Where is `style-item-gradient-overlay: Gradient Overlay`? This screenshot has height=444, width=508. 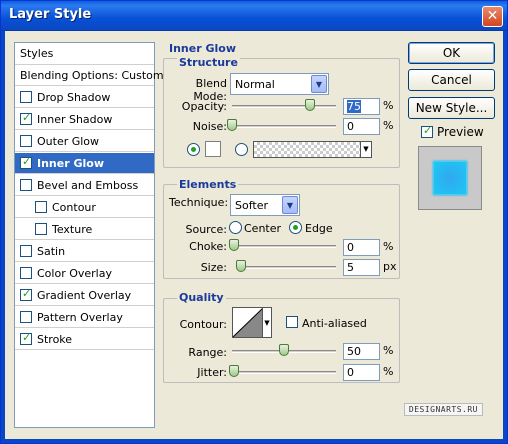 style-item-gradient-overlay: Gradient Overlay is located at coordinates (84, 295).